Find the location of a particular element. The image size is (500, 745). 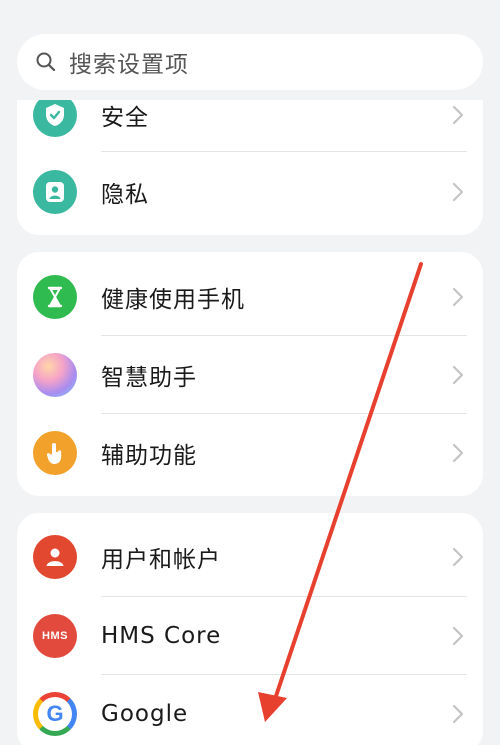

settings-item-google: G Google is located at coordinates (250, 710).